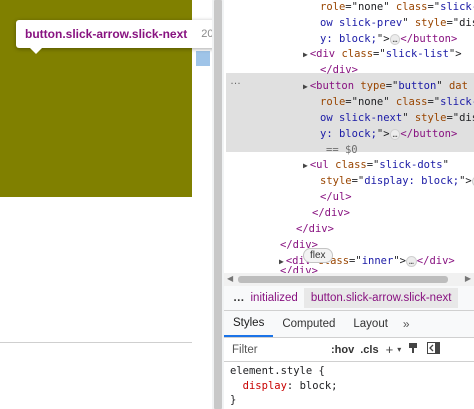  What do you see at coordinates (468, 278) in the screenshot?
I see `scroll-right-icon: ▶` at bounding box center [468, 278].